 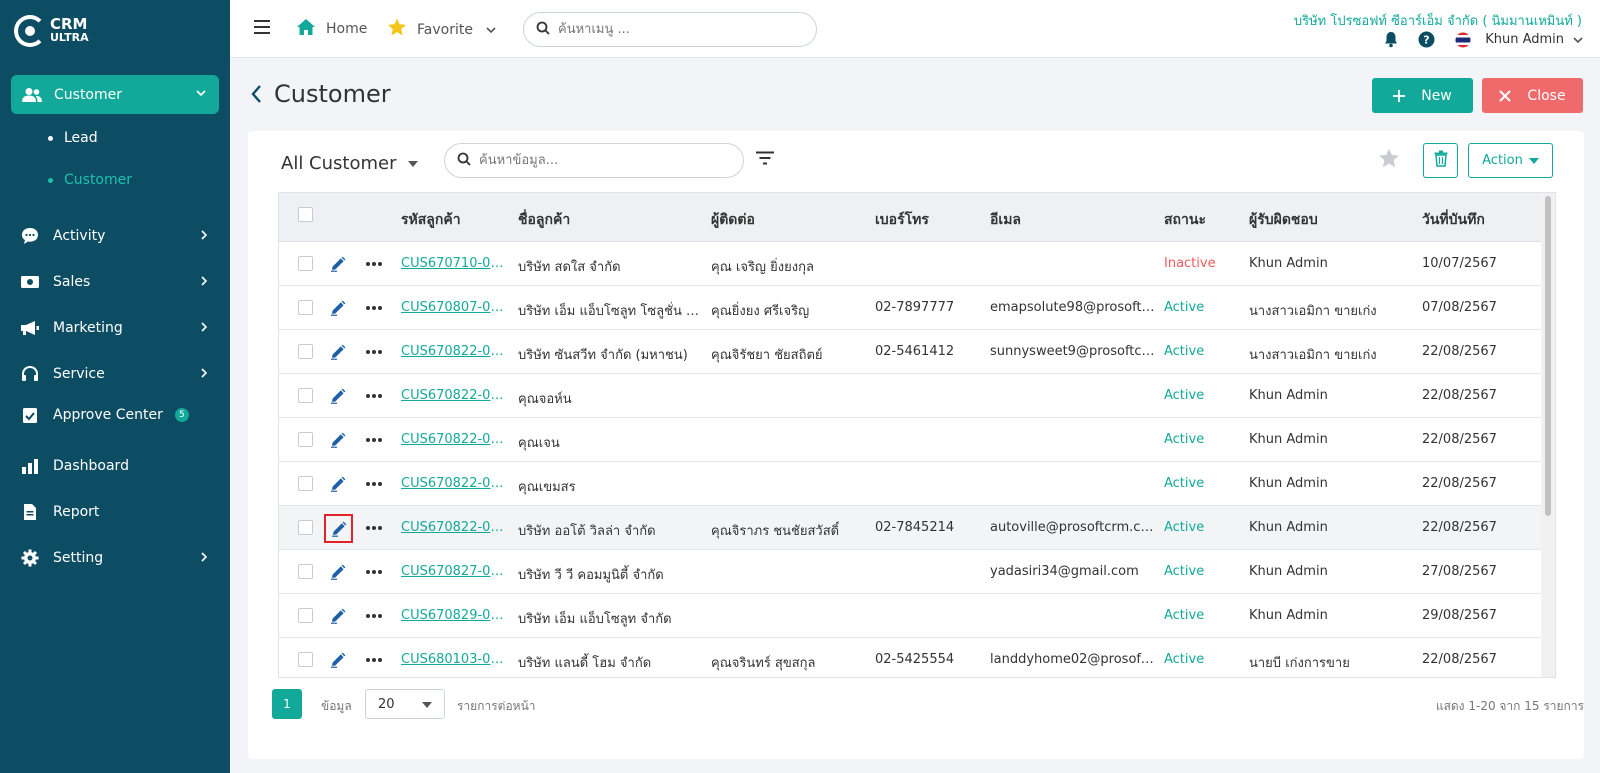 What do you see at coordinates (453, 307) in the screenshot?
I see `customer-code-link: CUS670807-001` at bounding box center [453, 307].